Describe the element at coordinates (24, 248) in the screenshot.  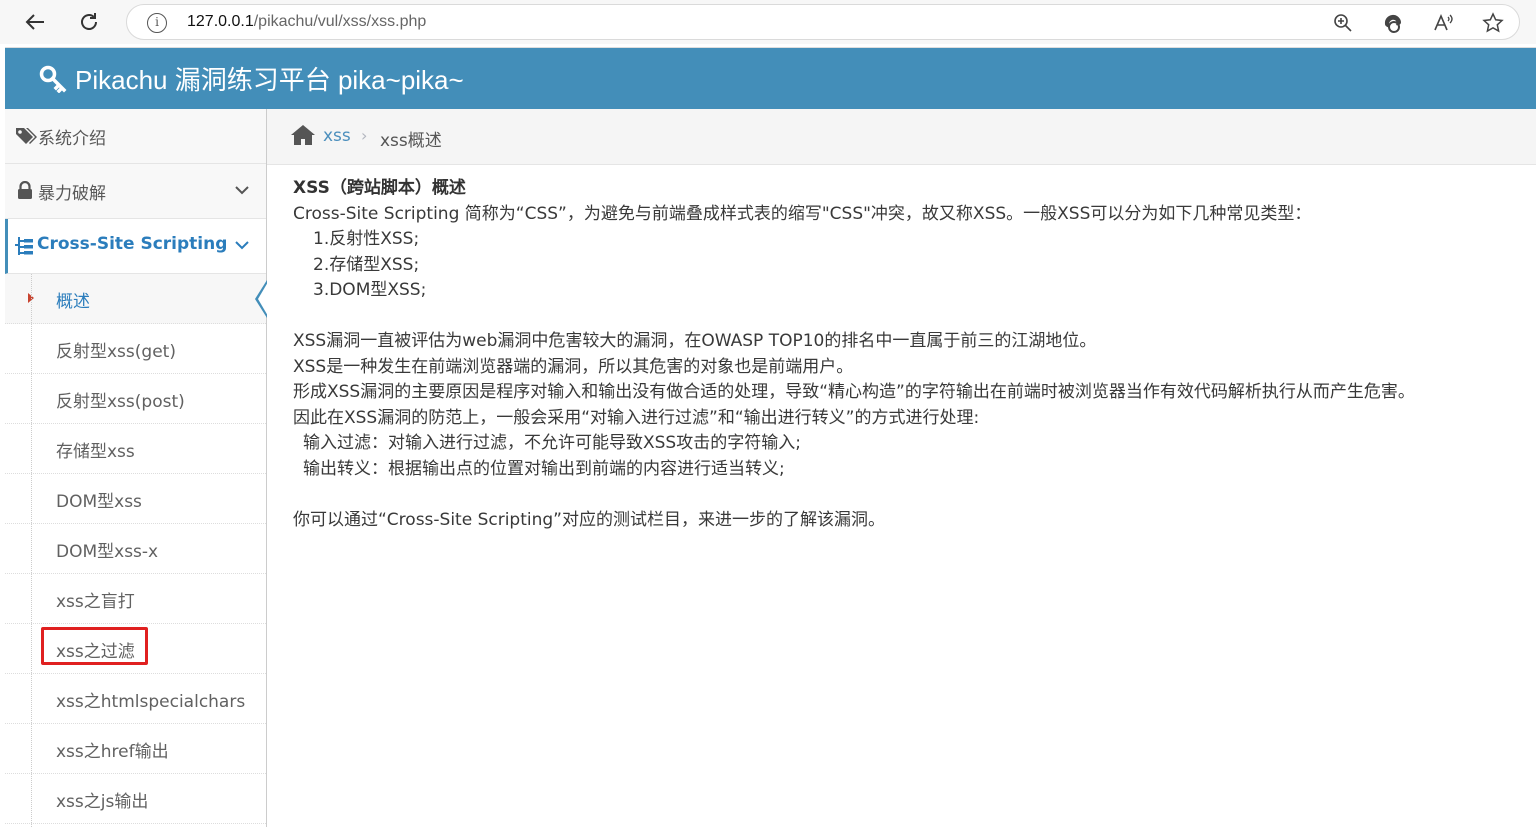
I see `sitemap-icon` at that location.